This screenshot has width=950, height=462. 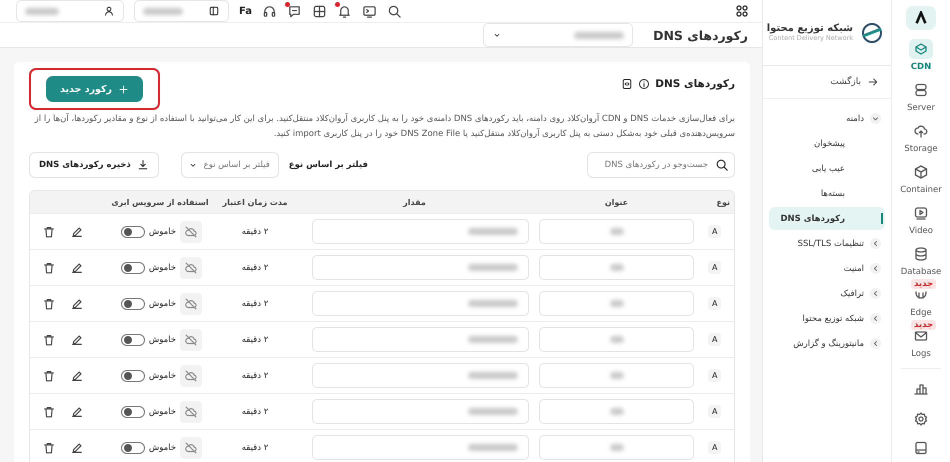 I want to click on download-icon, so click(x=142, y=165).